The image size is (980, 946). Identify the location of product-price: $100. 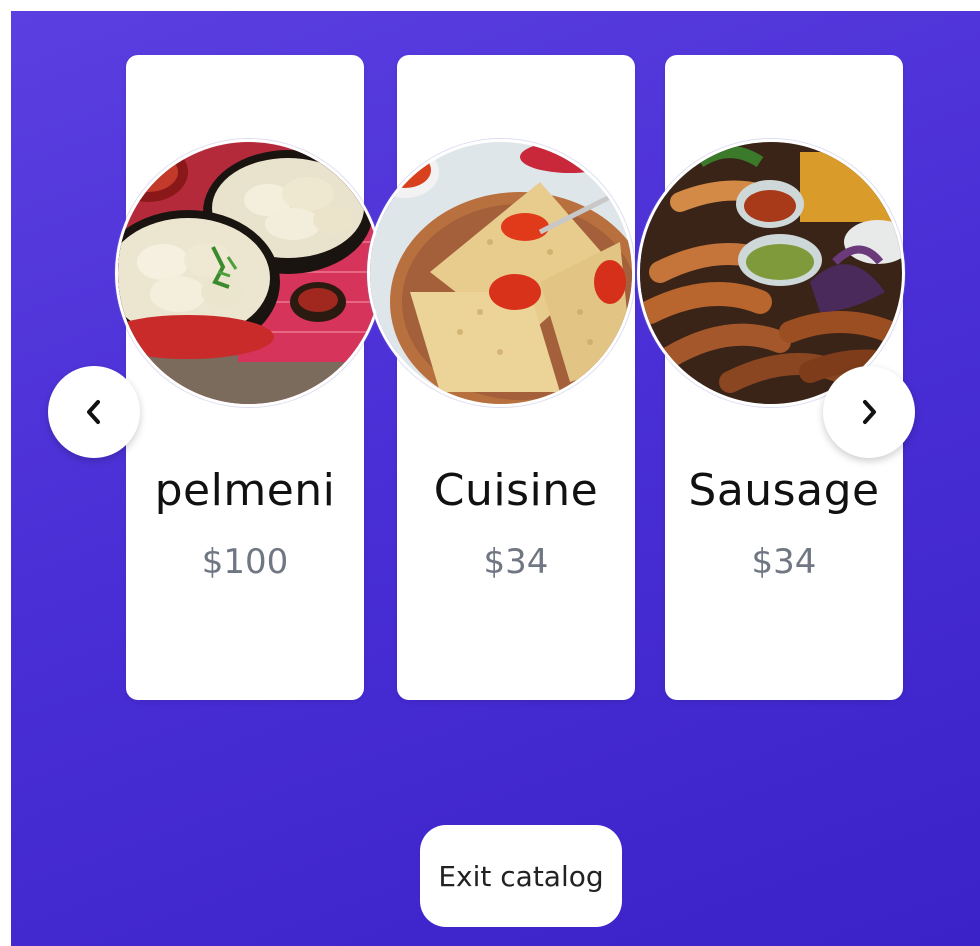
(245, 562).